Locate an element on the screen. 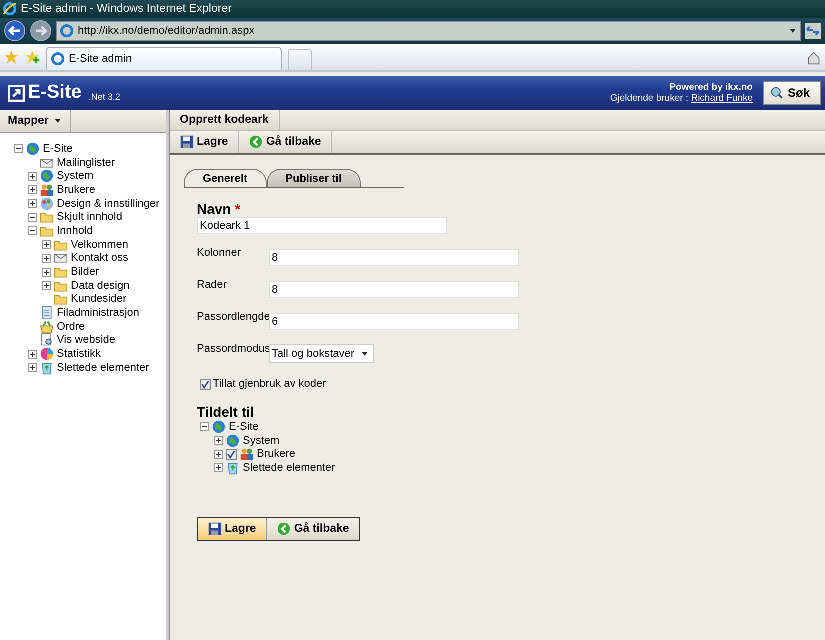 Image resolution: width=825 pixels, height=640 pixels. tree-item: Ordre is located at coordinates (71, 326).